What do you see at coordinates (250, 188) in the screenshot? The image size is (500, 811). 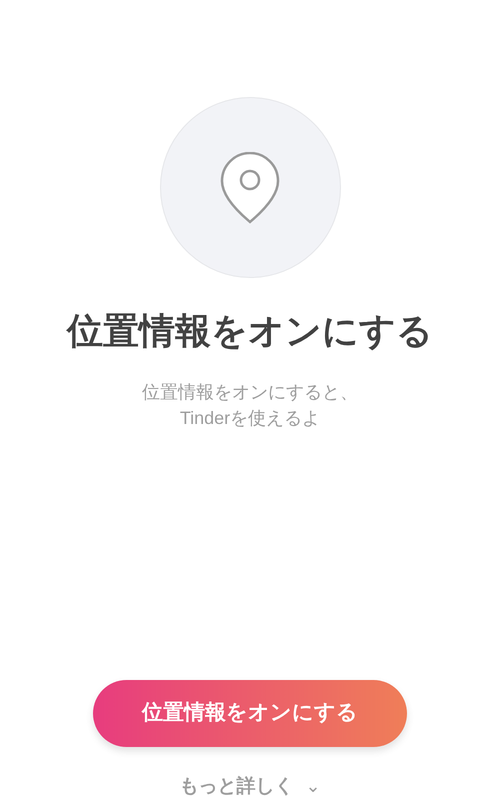 I see `location-pin-icon` at bounding box center [250, 188].